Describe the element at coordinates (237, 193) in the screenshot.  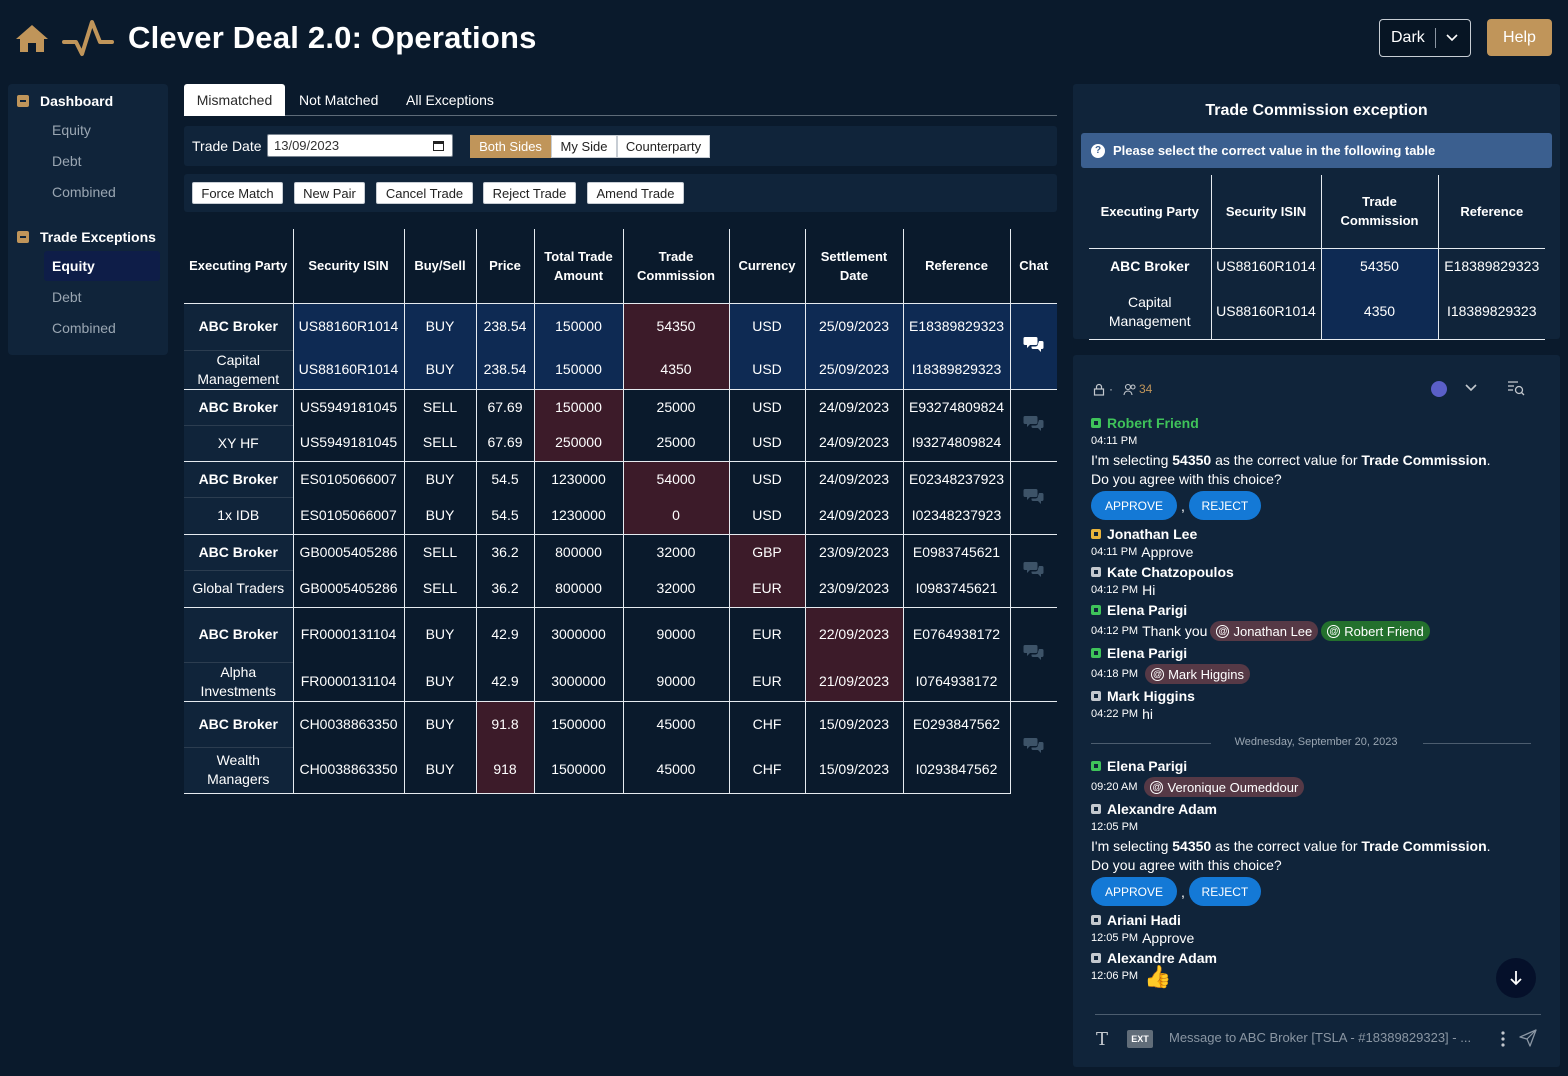
I see `force-match-button: Force Match` at that location.